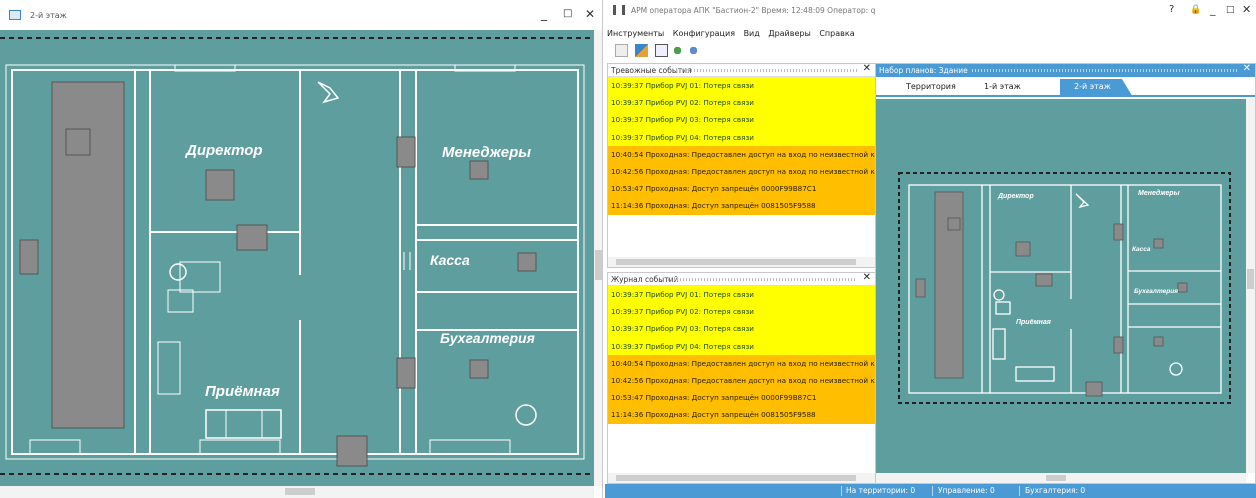  I want to click on tab-floor-1: 1-й этаж, so click(1002, 86).